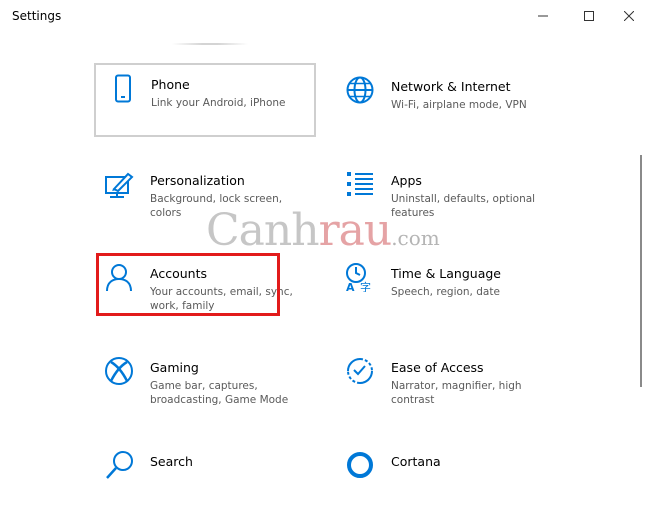  What do you see at coordinates (437, 367) in the screenshot?
I see `tile-name: Ease of Access` at bounding box center [437, 367].